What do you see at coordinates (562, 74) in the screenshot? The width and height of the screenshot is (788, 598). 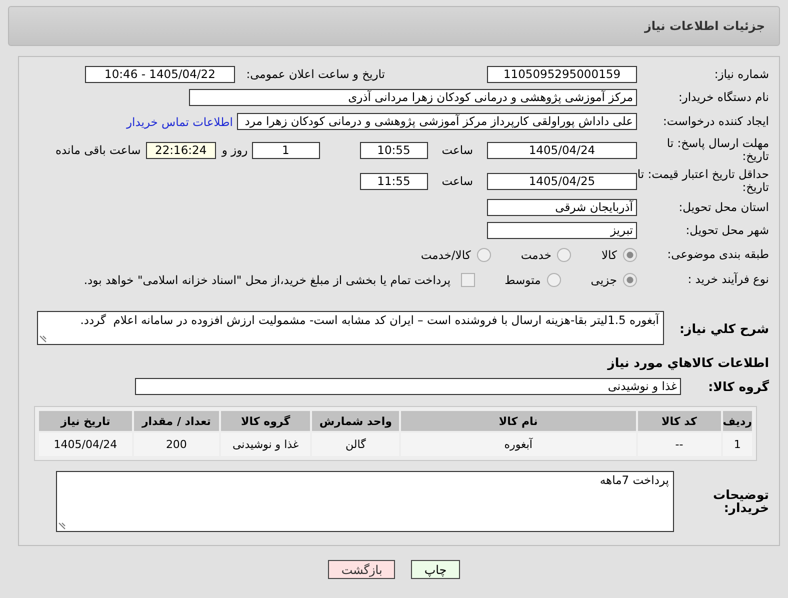 I see `need-number-field: 1105095295000159` at bounding box center [562, 74].